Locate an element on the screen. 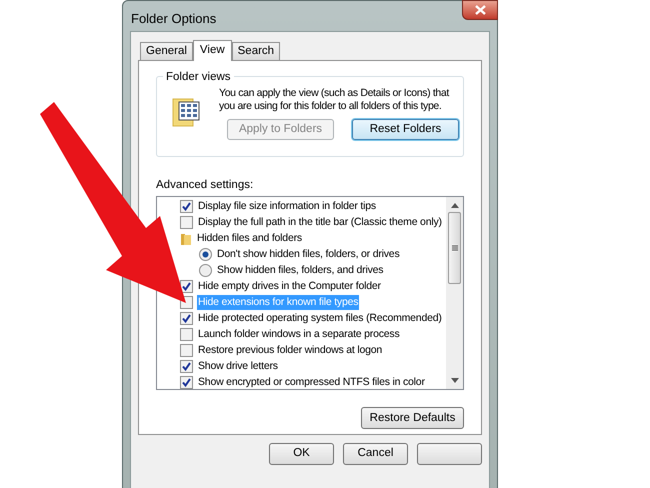 The image size is (650, 488). setting-label: Display file size information in folder tips is located at coordinates (287, 206).